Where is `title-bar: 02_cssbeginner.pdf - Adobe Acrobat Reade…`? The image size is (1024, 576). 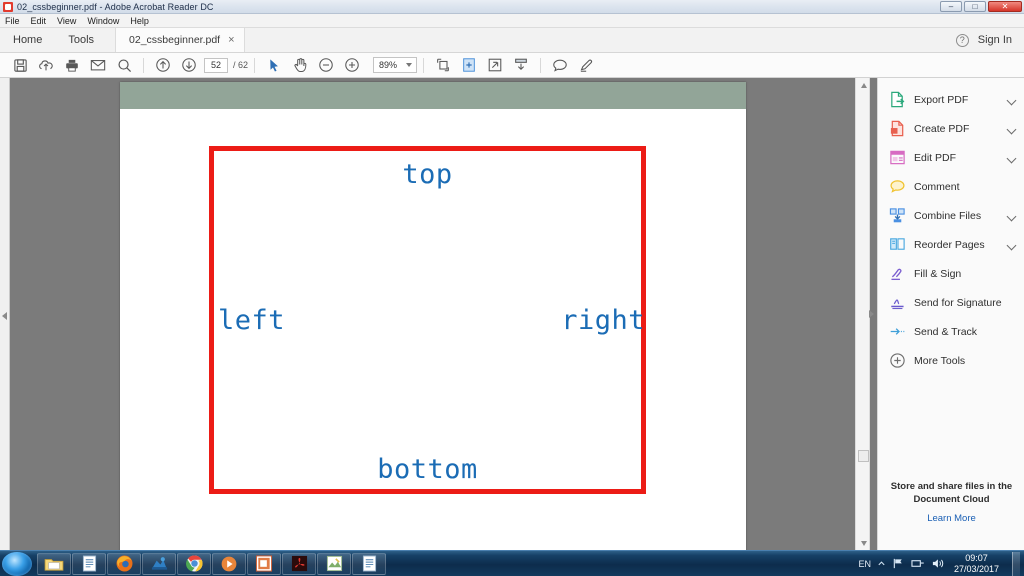
title-bar: 02_cssbeginner.pdf - Adobe Acrobat Reade… is located at coordinates (512, 7).